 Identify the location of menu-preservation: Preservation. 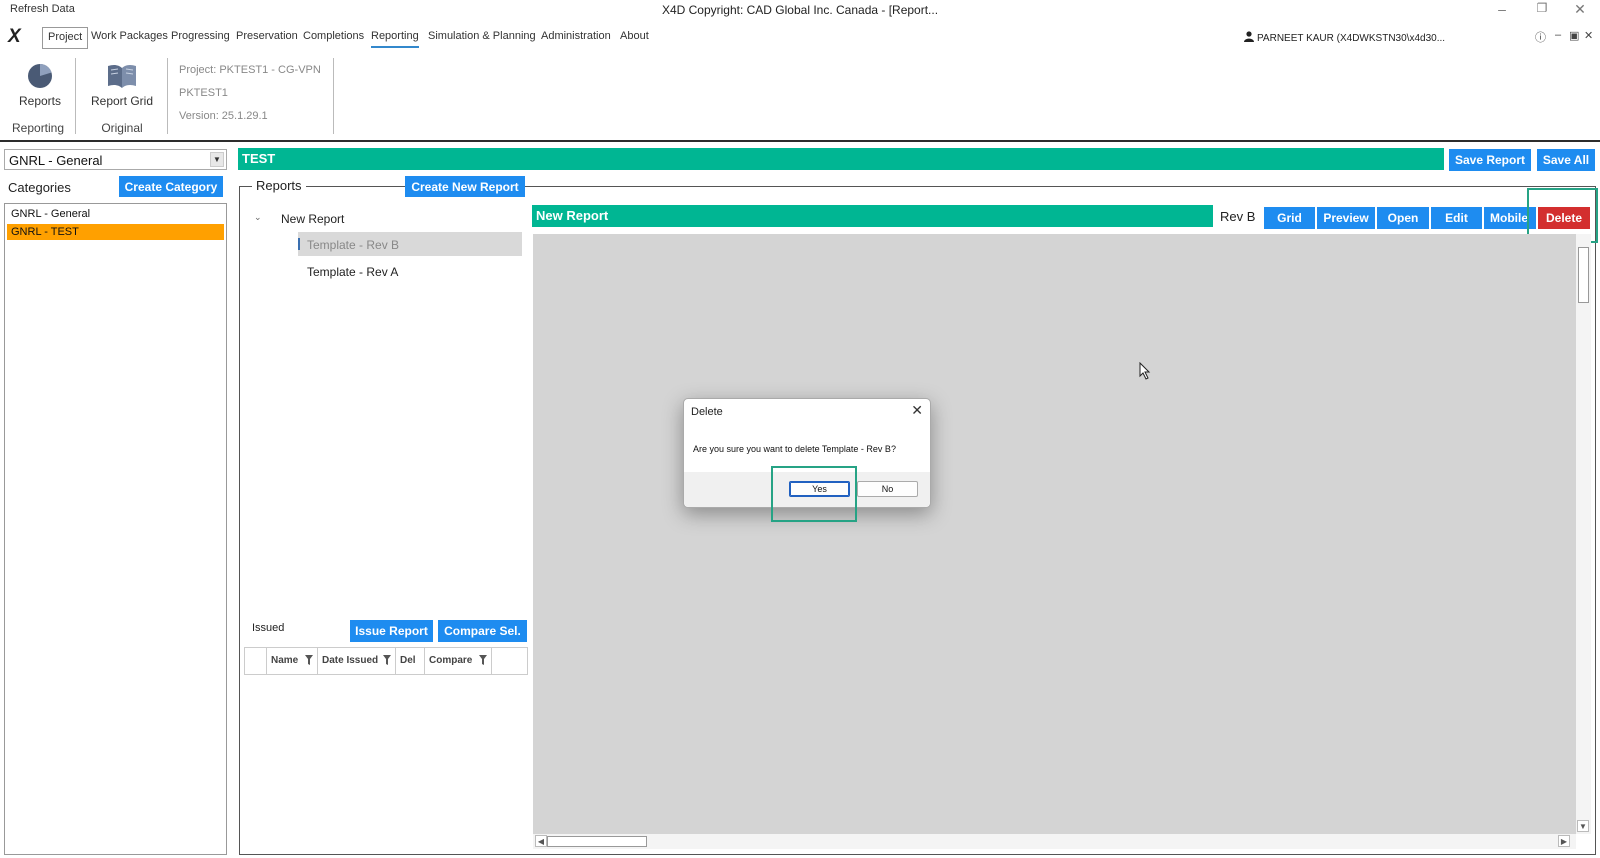
(267, 39).